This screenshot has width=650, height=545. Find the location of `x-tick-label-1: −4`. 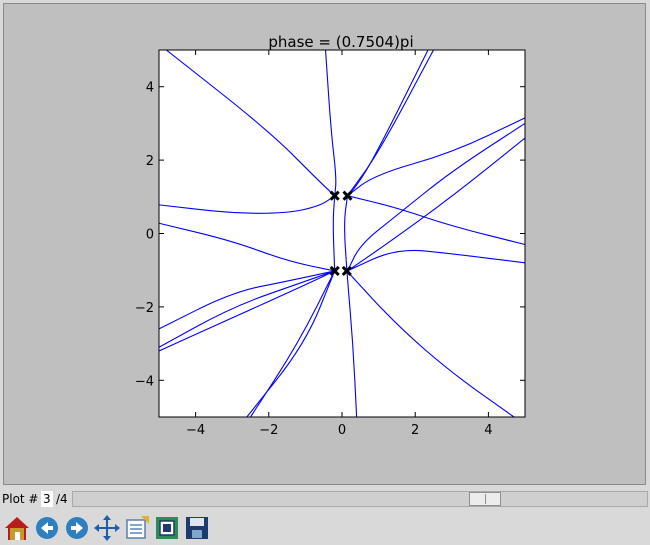

x-tick-label-1: −4 is located at coordinates (195, 430).